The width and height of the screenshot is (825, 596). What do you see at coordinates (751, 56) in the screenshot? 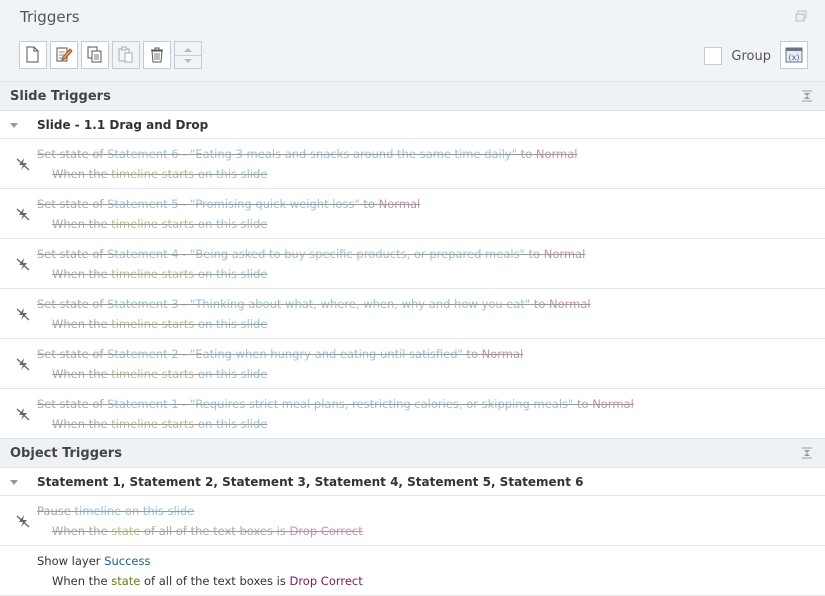
I see `group-label: Group` at bounding box center [751, 56].